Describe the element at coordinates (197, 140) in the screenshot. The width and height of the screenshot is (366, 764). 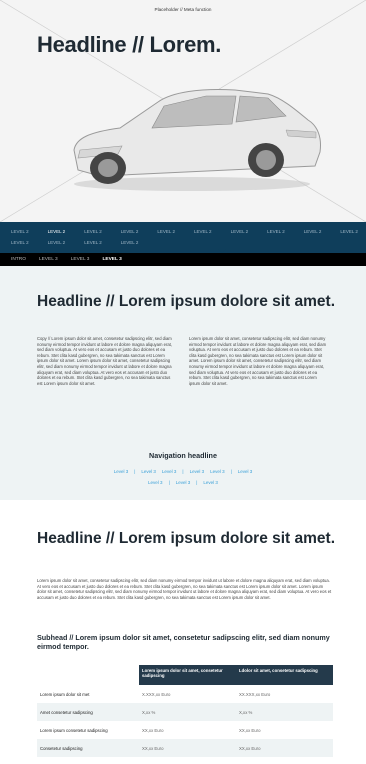
I see `car-image` at that location.